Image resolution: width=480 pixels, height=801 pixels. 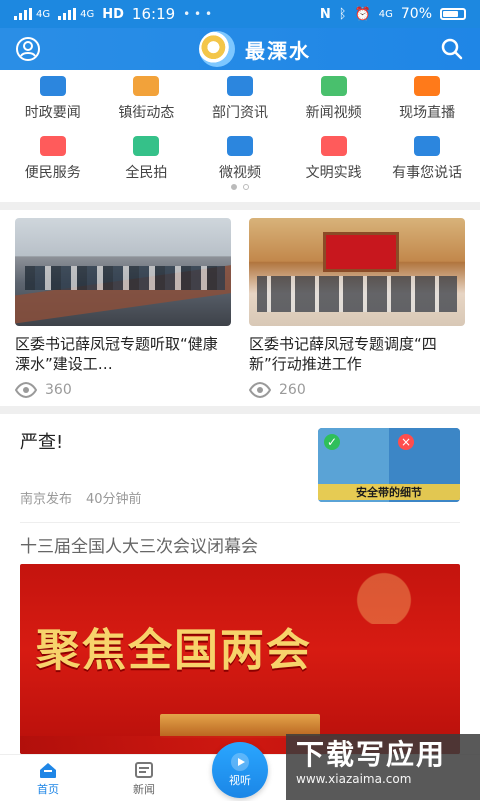 What do you see at coordinates (240, 187) in the screenshot?
I see `carousel-dots` at bounding box center [240, 187].